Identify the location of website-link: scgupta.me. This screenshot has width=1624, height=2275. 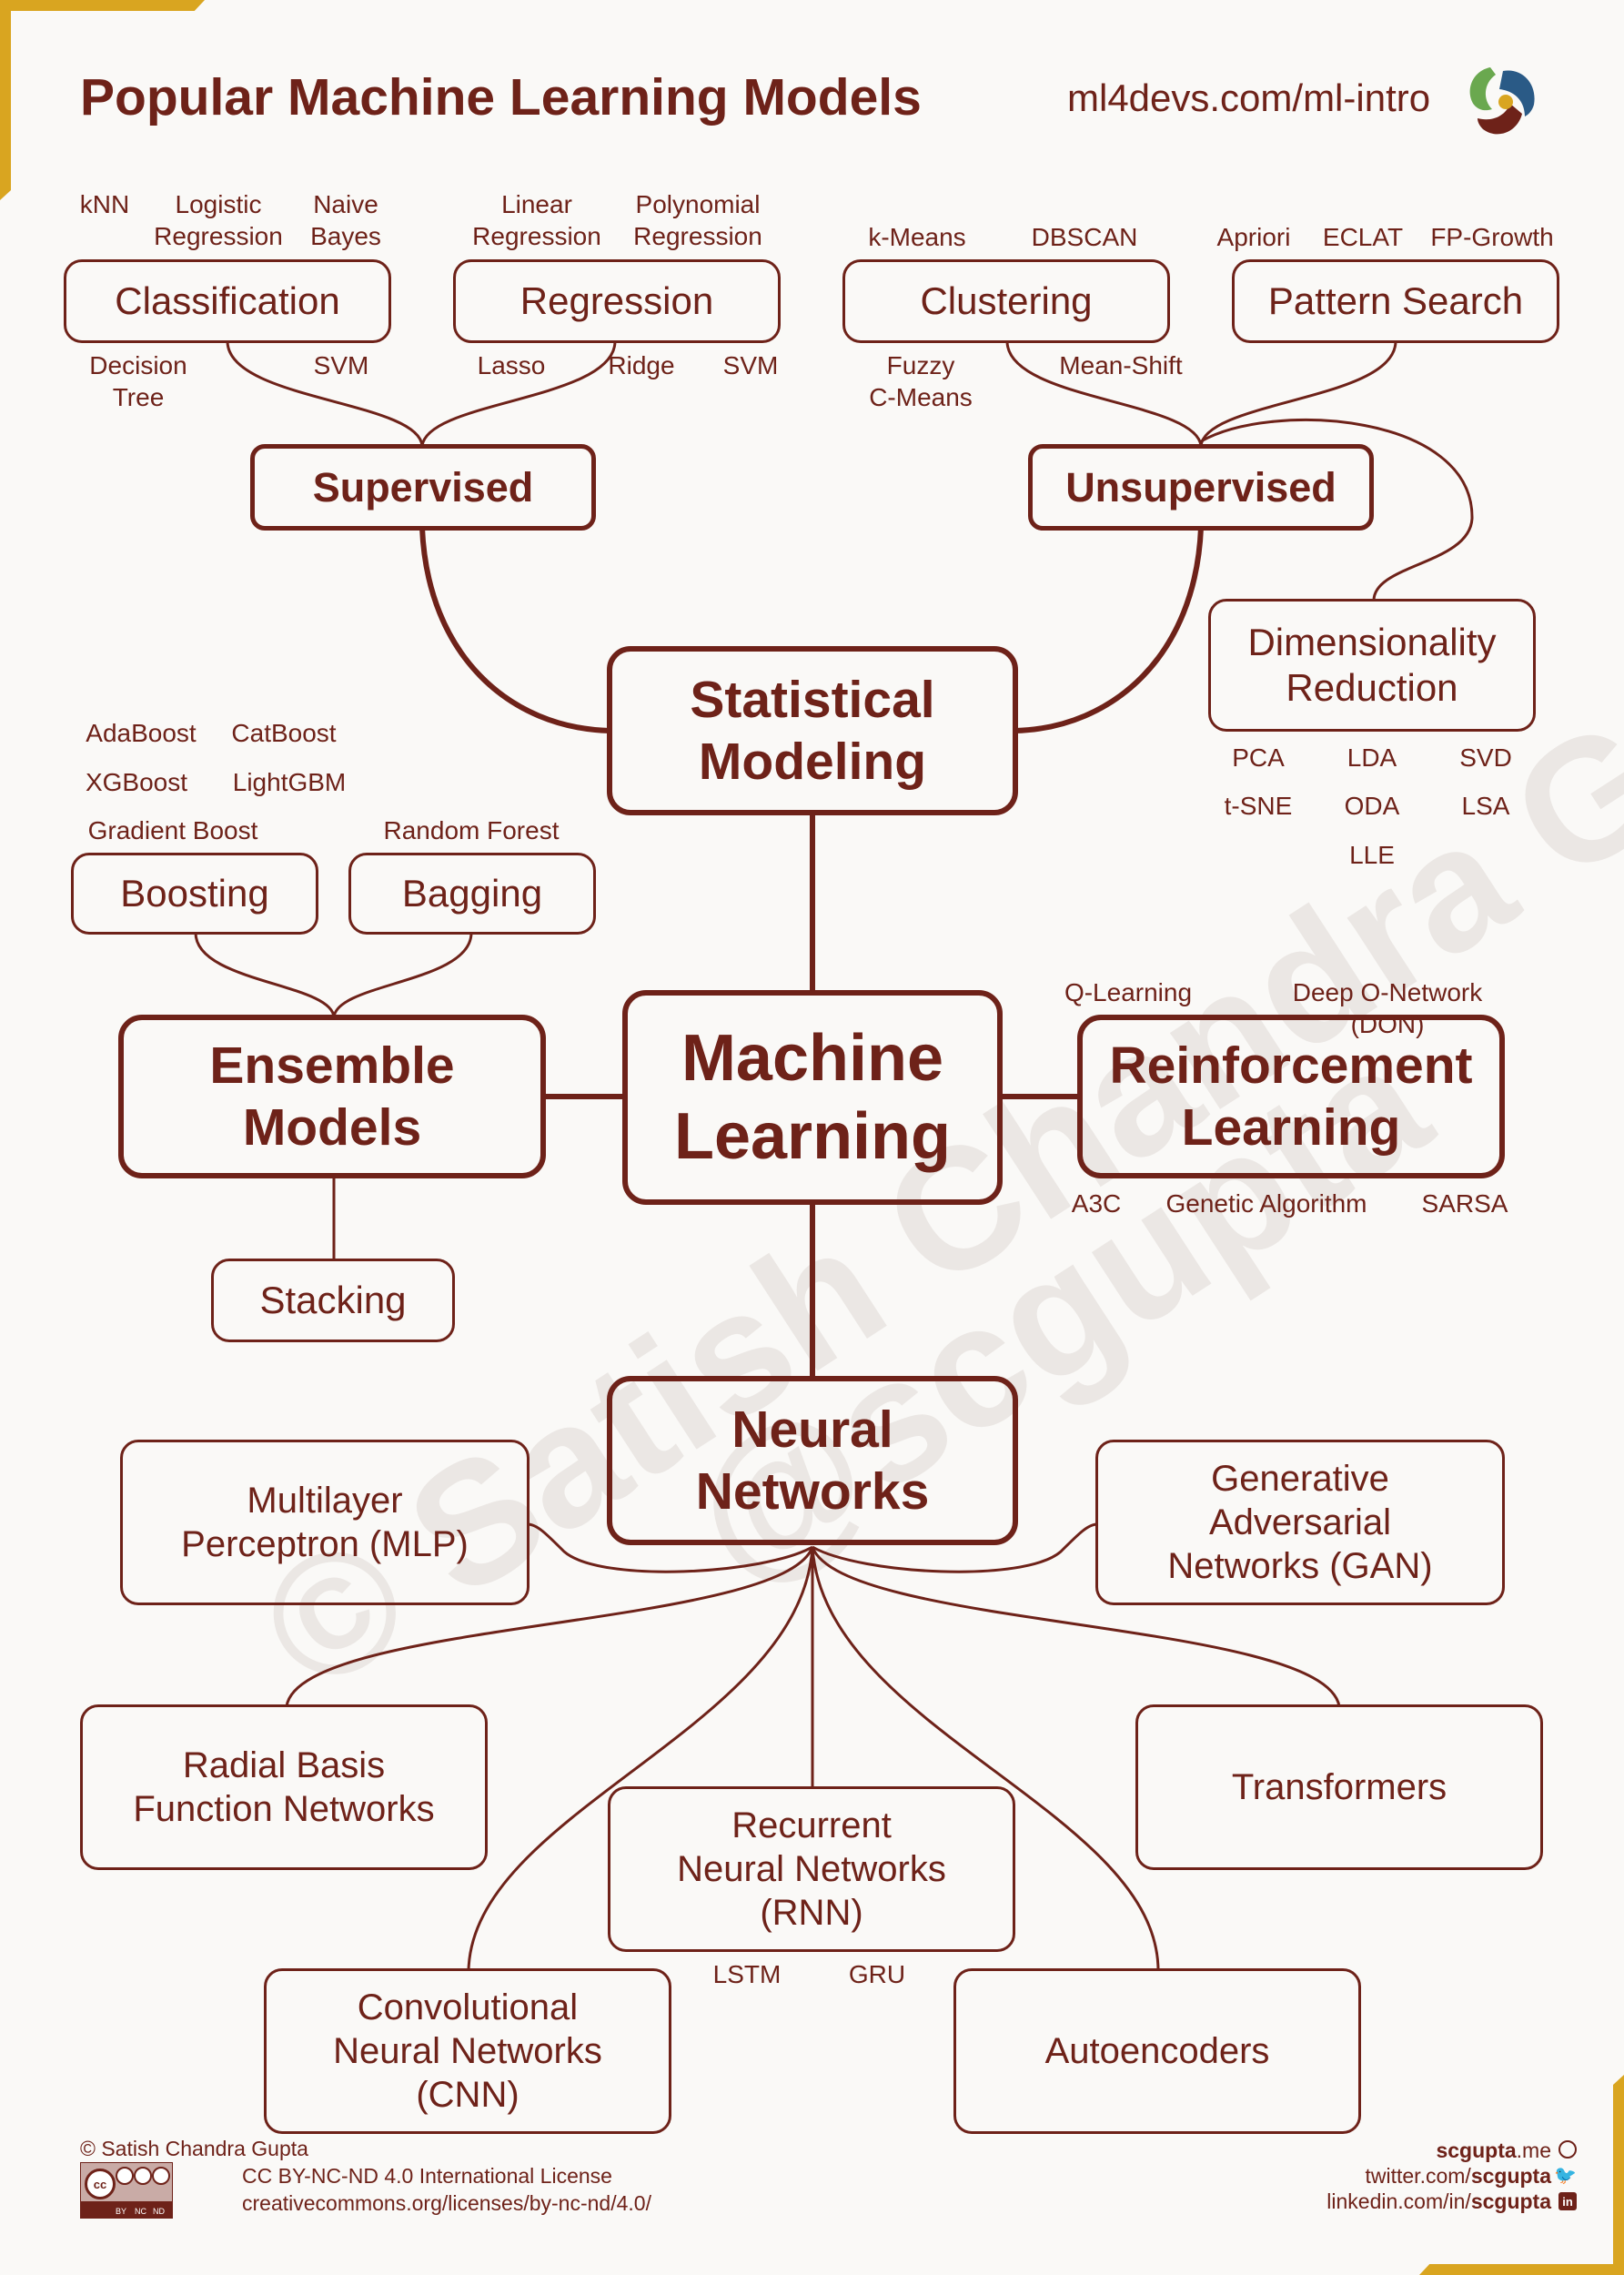
(1493, 2150).